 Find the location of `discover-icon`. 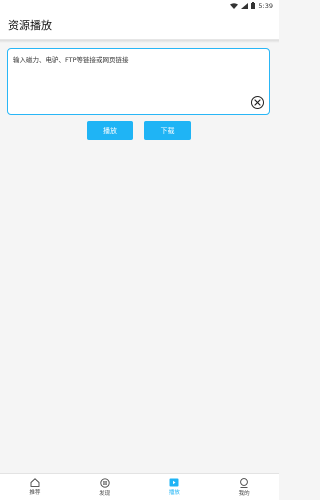

discover-icon is located at coordinates (104, 482).